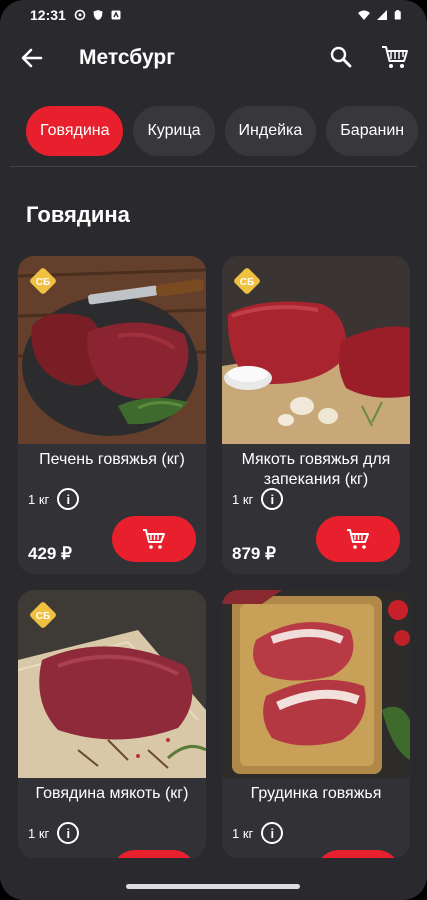  I want to click on product-card: СБ Говядина мякоть (кг) 1 кг i, so click(112, 724).